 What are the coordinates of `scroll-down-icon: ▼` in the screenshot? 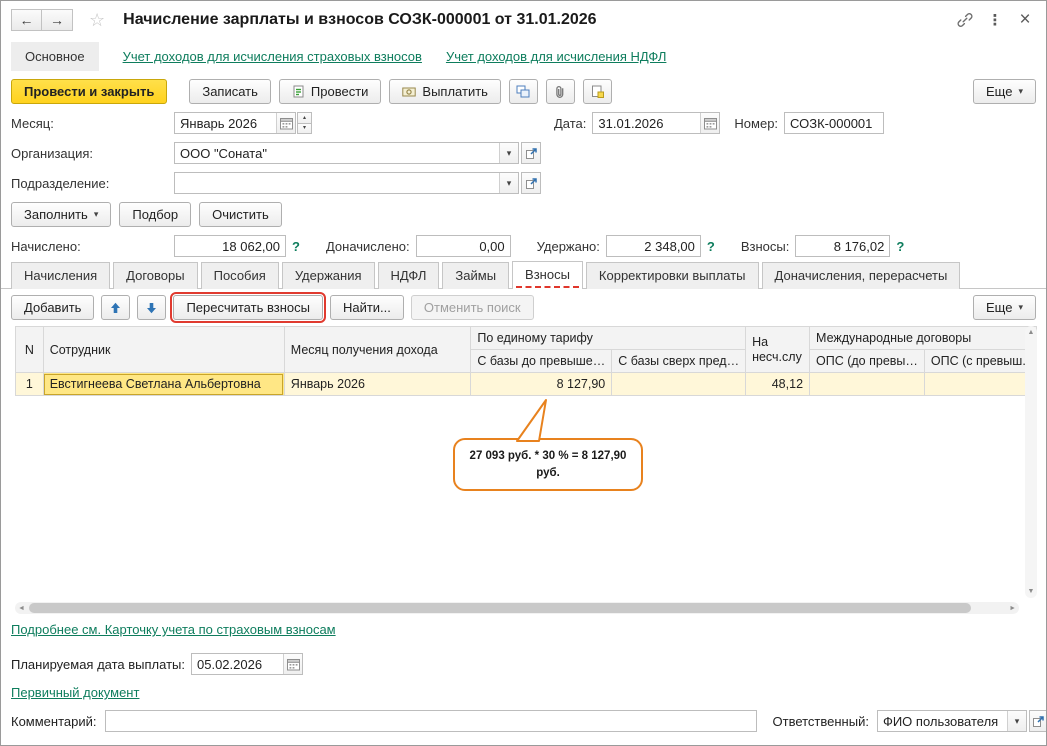 It's located at (1031, 591).